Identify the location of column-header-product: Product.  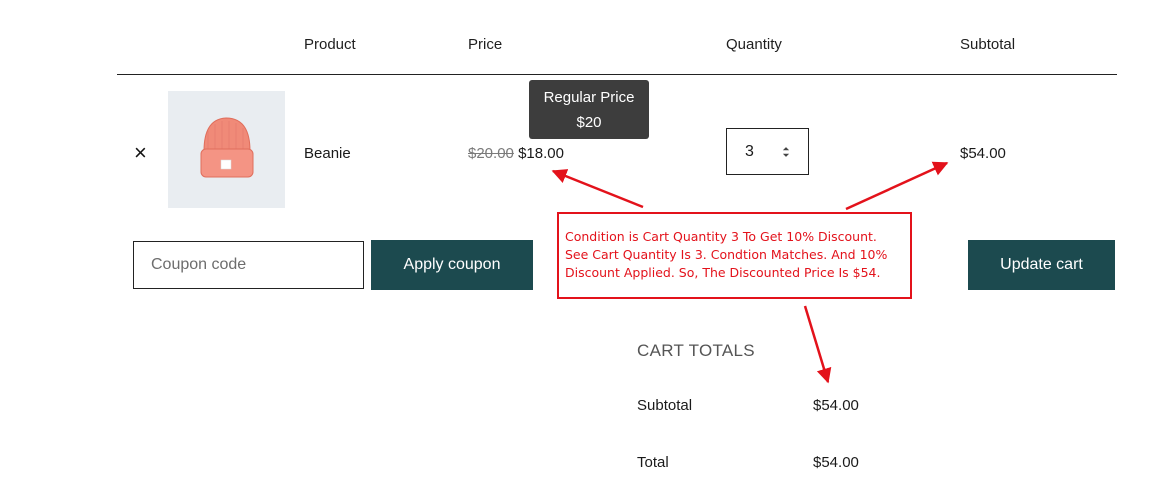
(330, 44).